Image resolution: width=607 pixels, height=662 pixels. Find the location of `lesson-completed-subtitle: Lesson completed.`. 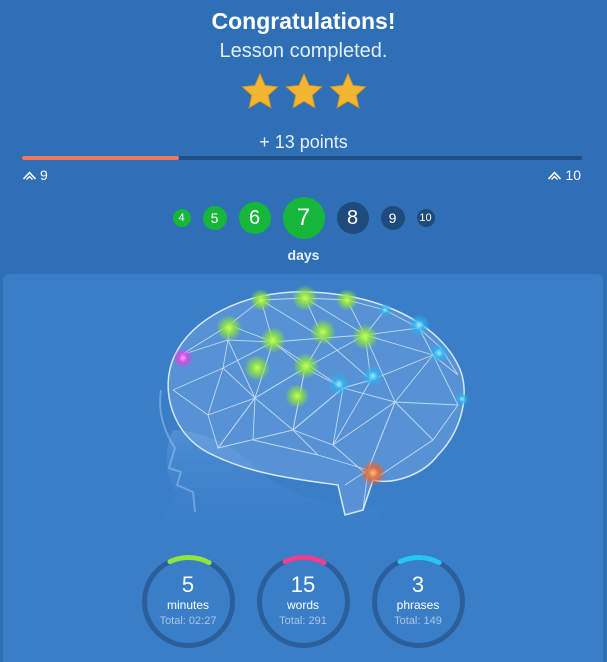

lesson-completed-subtitle: Lesson completed. is located at coordinates (303, 51).